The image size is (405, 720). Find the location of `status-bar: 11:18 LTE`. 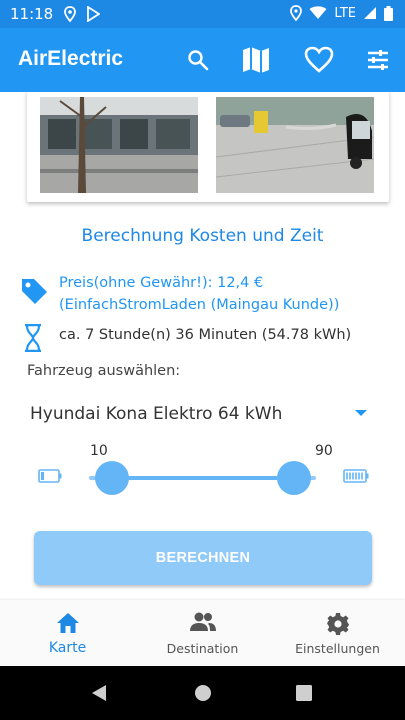

status-bar: 11:18 LTE is located at coordinates (202, 14).